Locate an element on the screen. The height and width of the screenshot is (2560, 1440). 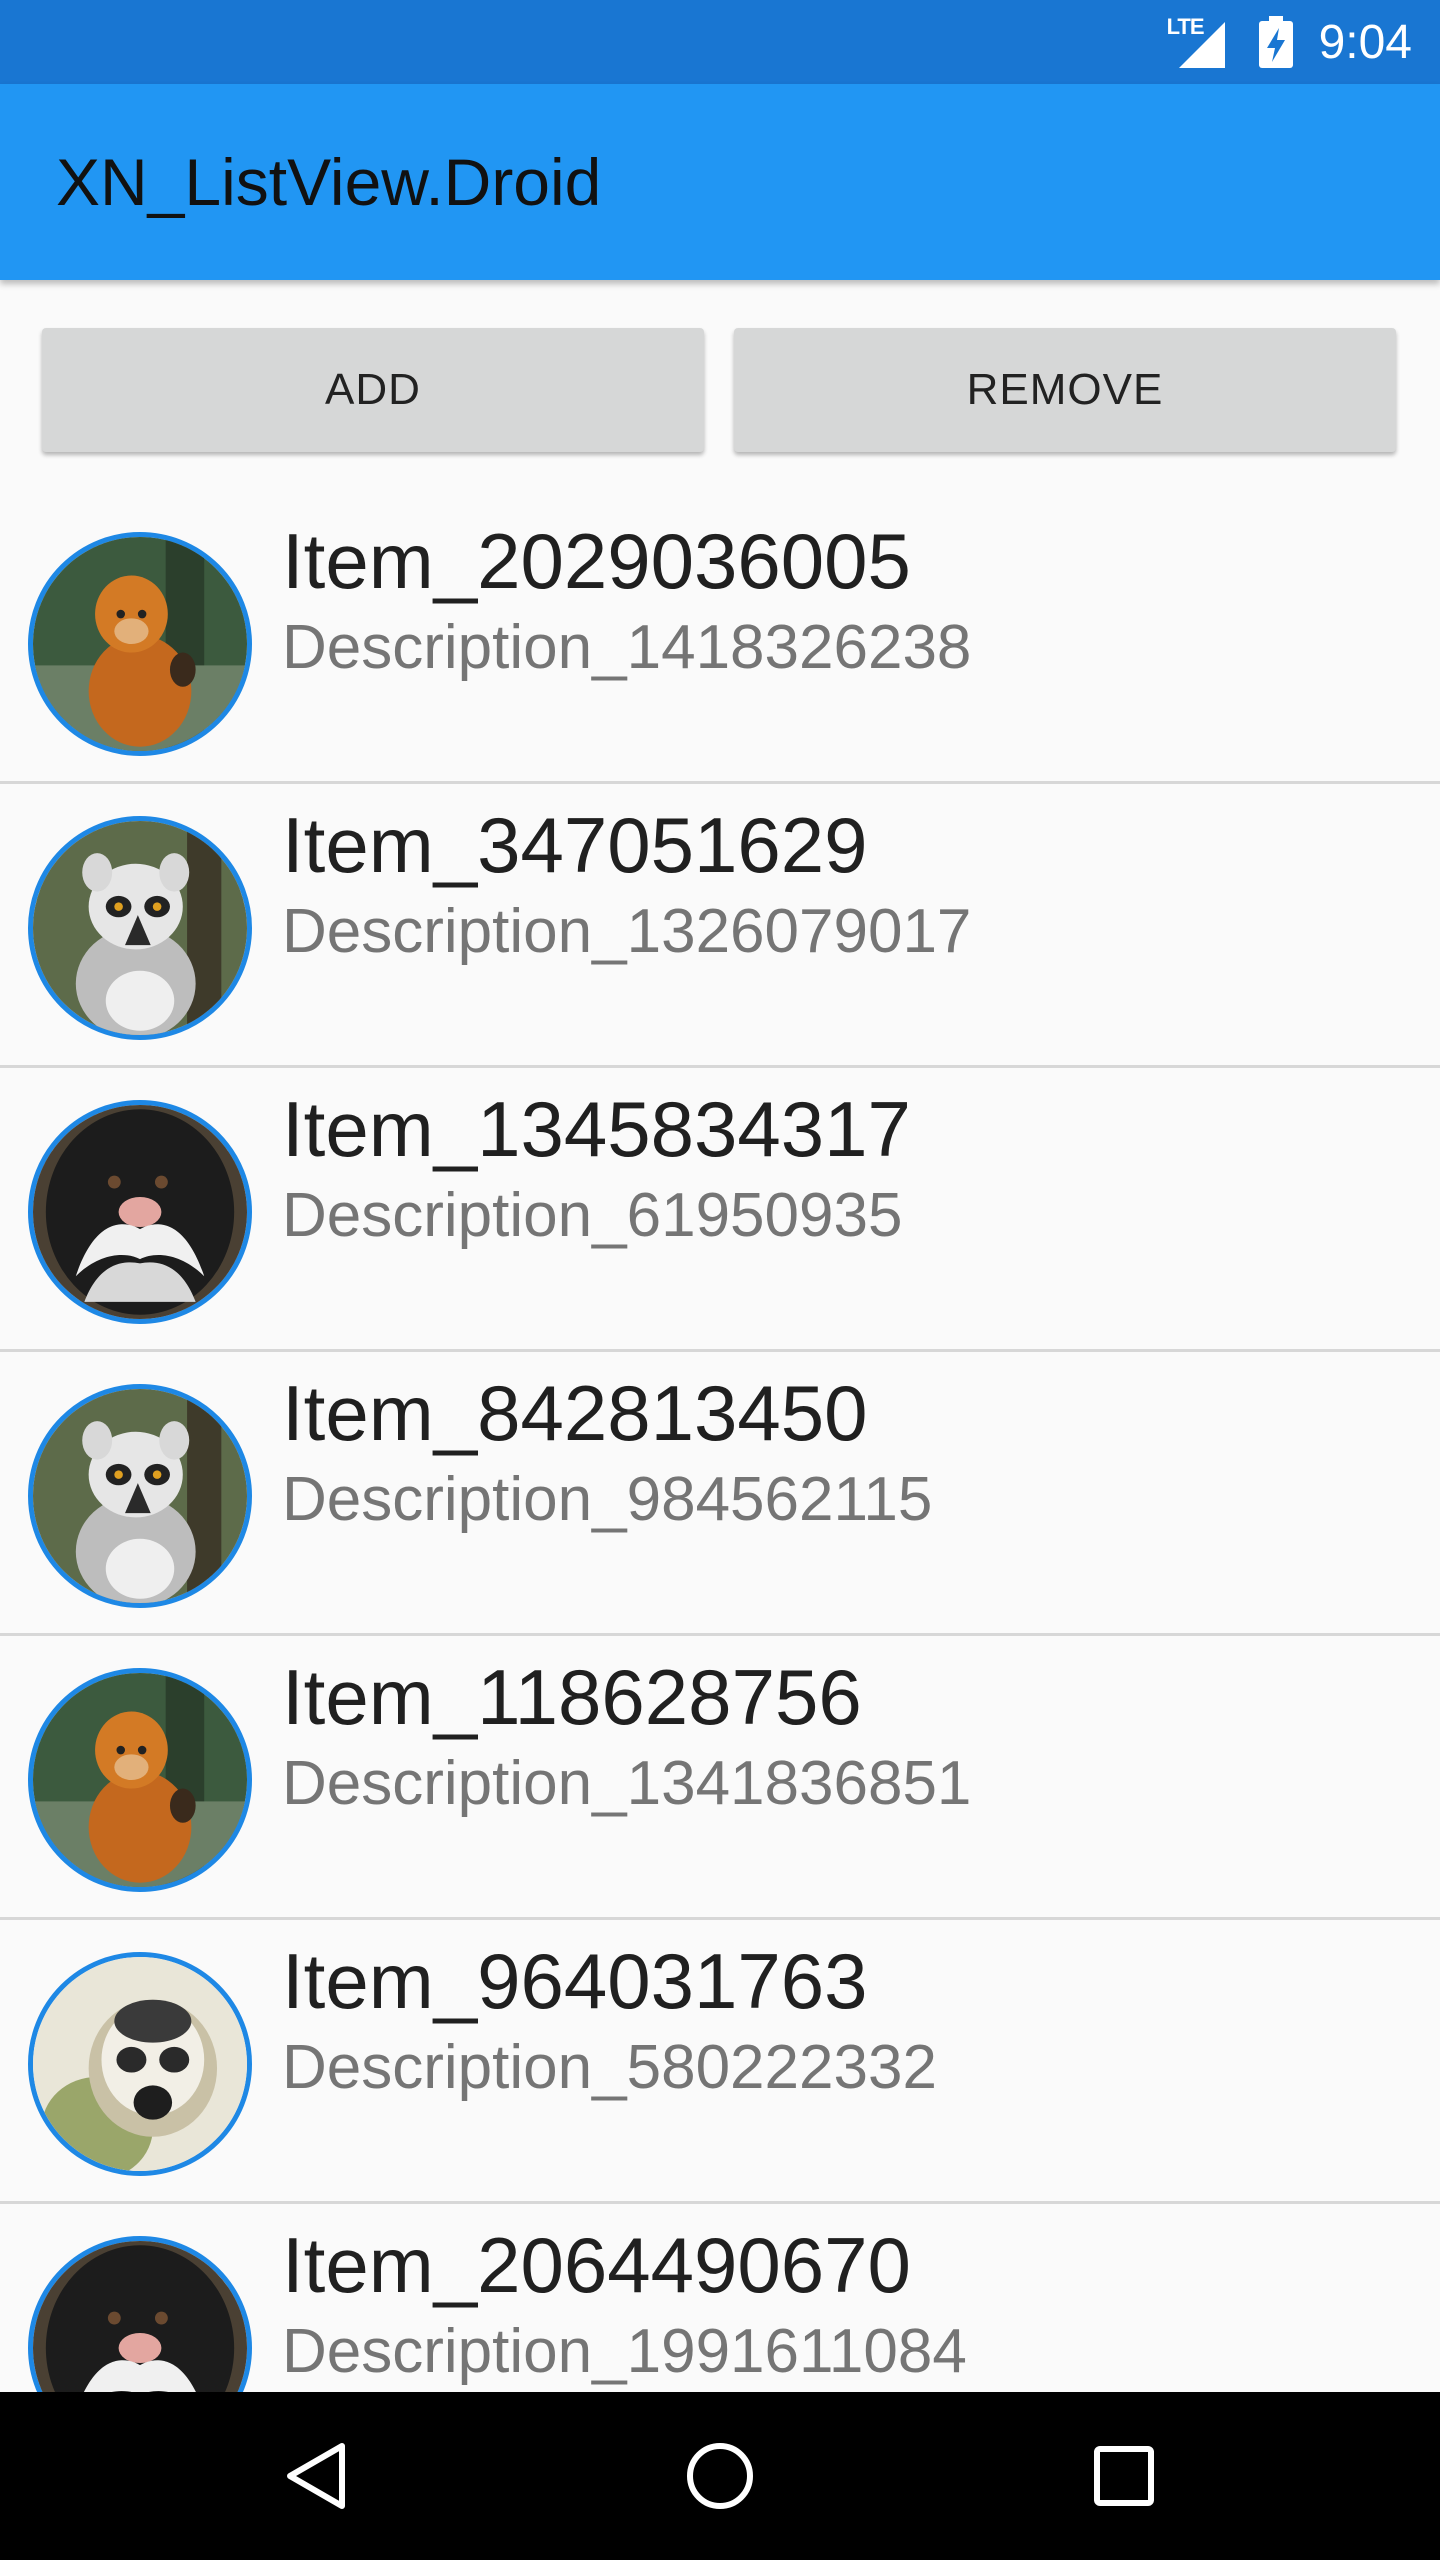
status-icons: LTE 9:04 is located at coordinates (1289, 42).